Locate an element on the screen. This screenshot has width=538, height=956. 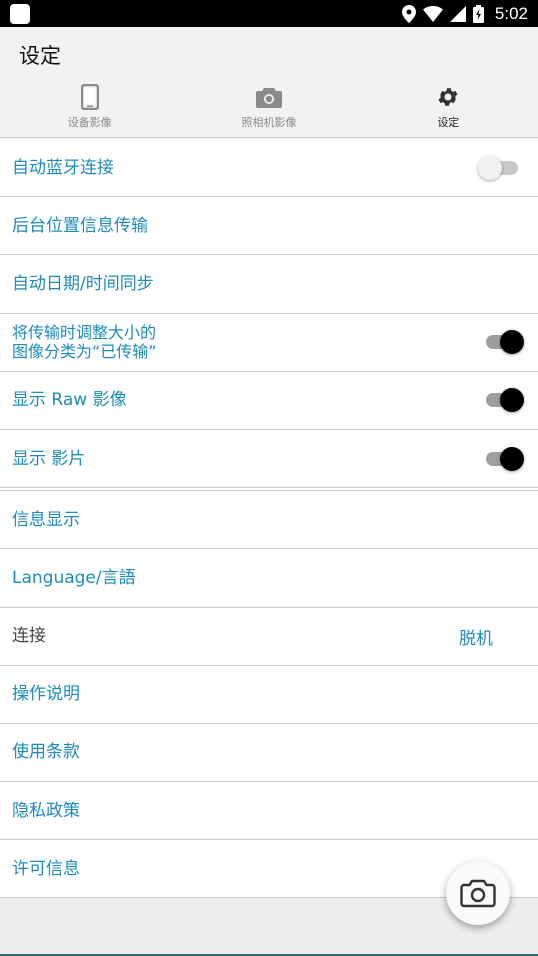
tab-settings: 设定 is located at coordinates (448, 110).